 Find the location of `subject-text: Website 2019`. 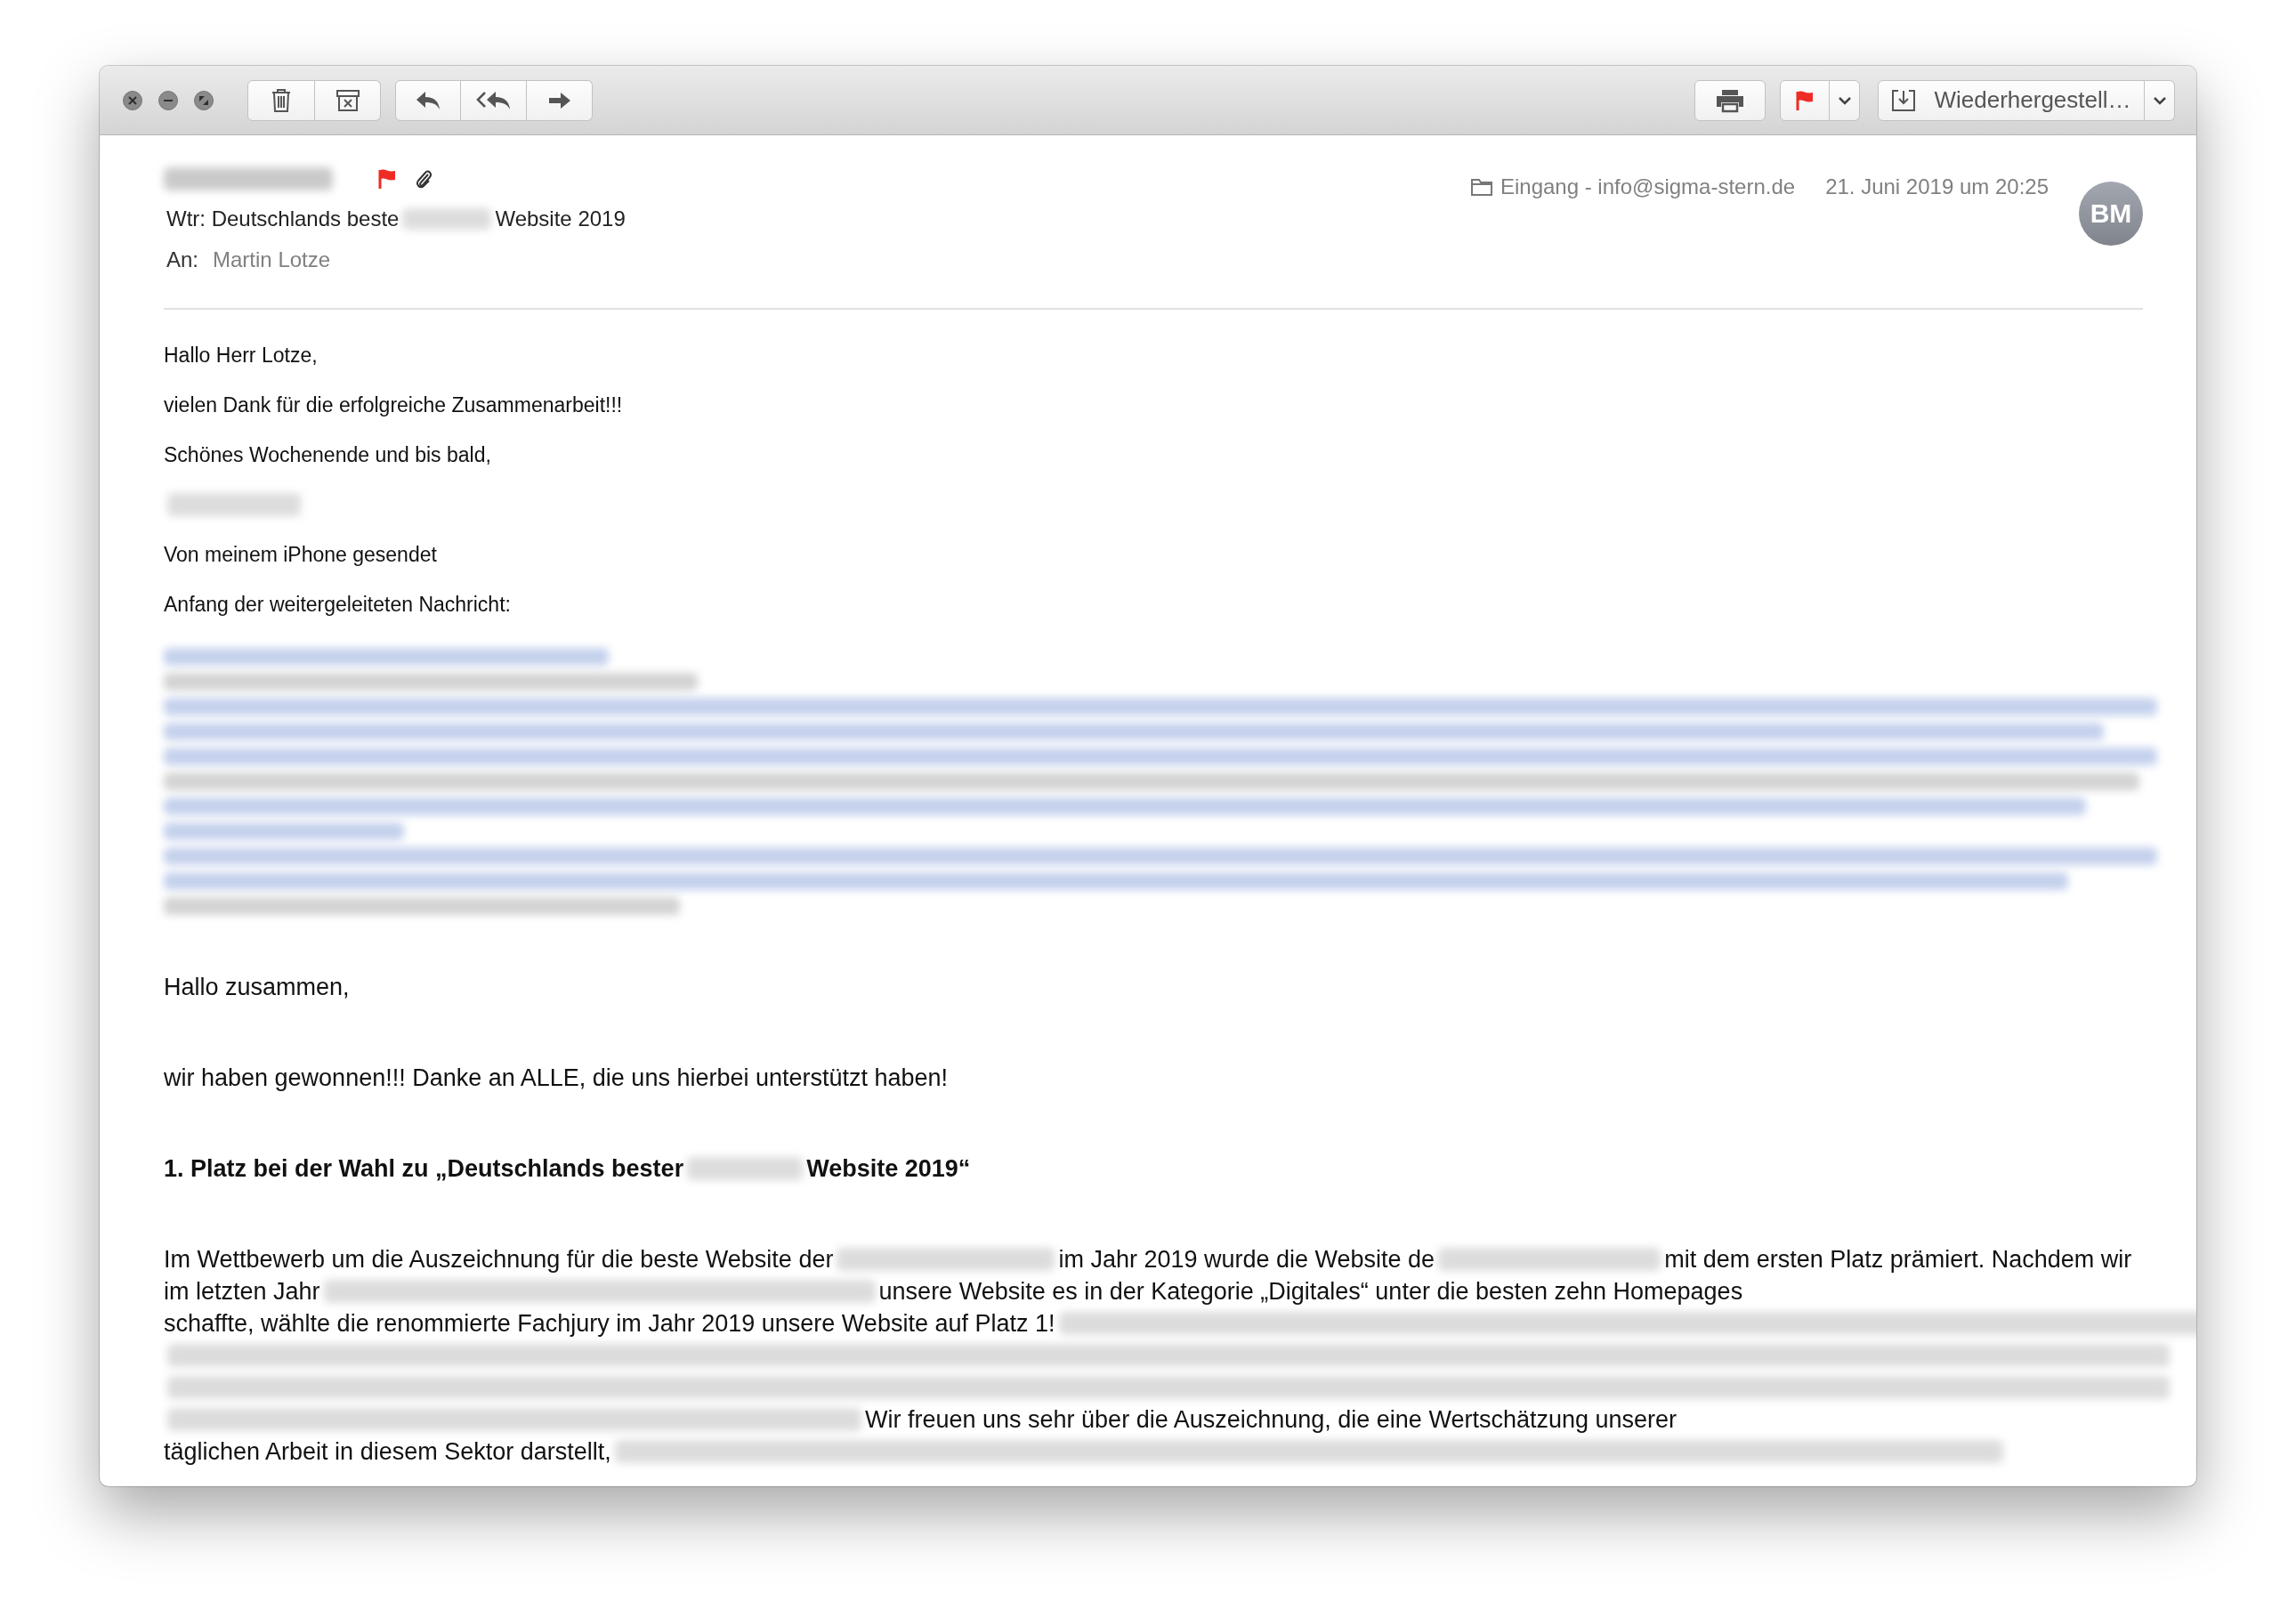

subject-text: Website 2019 is located at coordinates (560, 218).